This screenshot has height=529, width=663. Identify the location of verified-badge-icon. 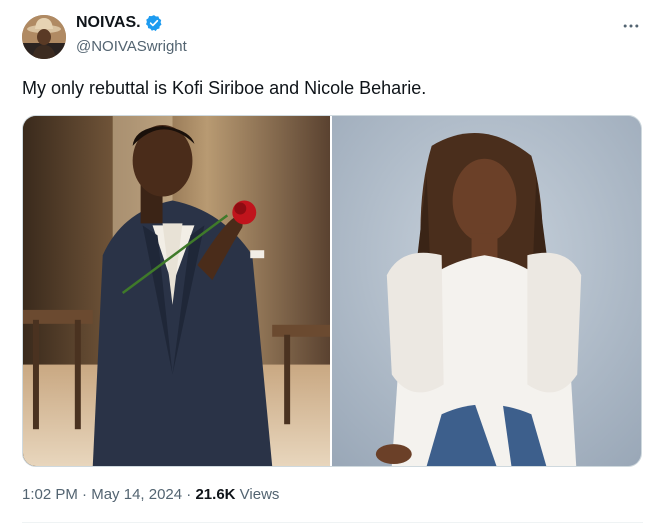
(154, 23).